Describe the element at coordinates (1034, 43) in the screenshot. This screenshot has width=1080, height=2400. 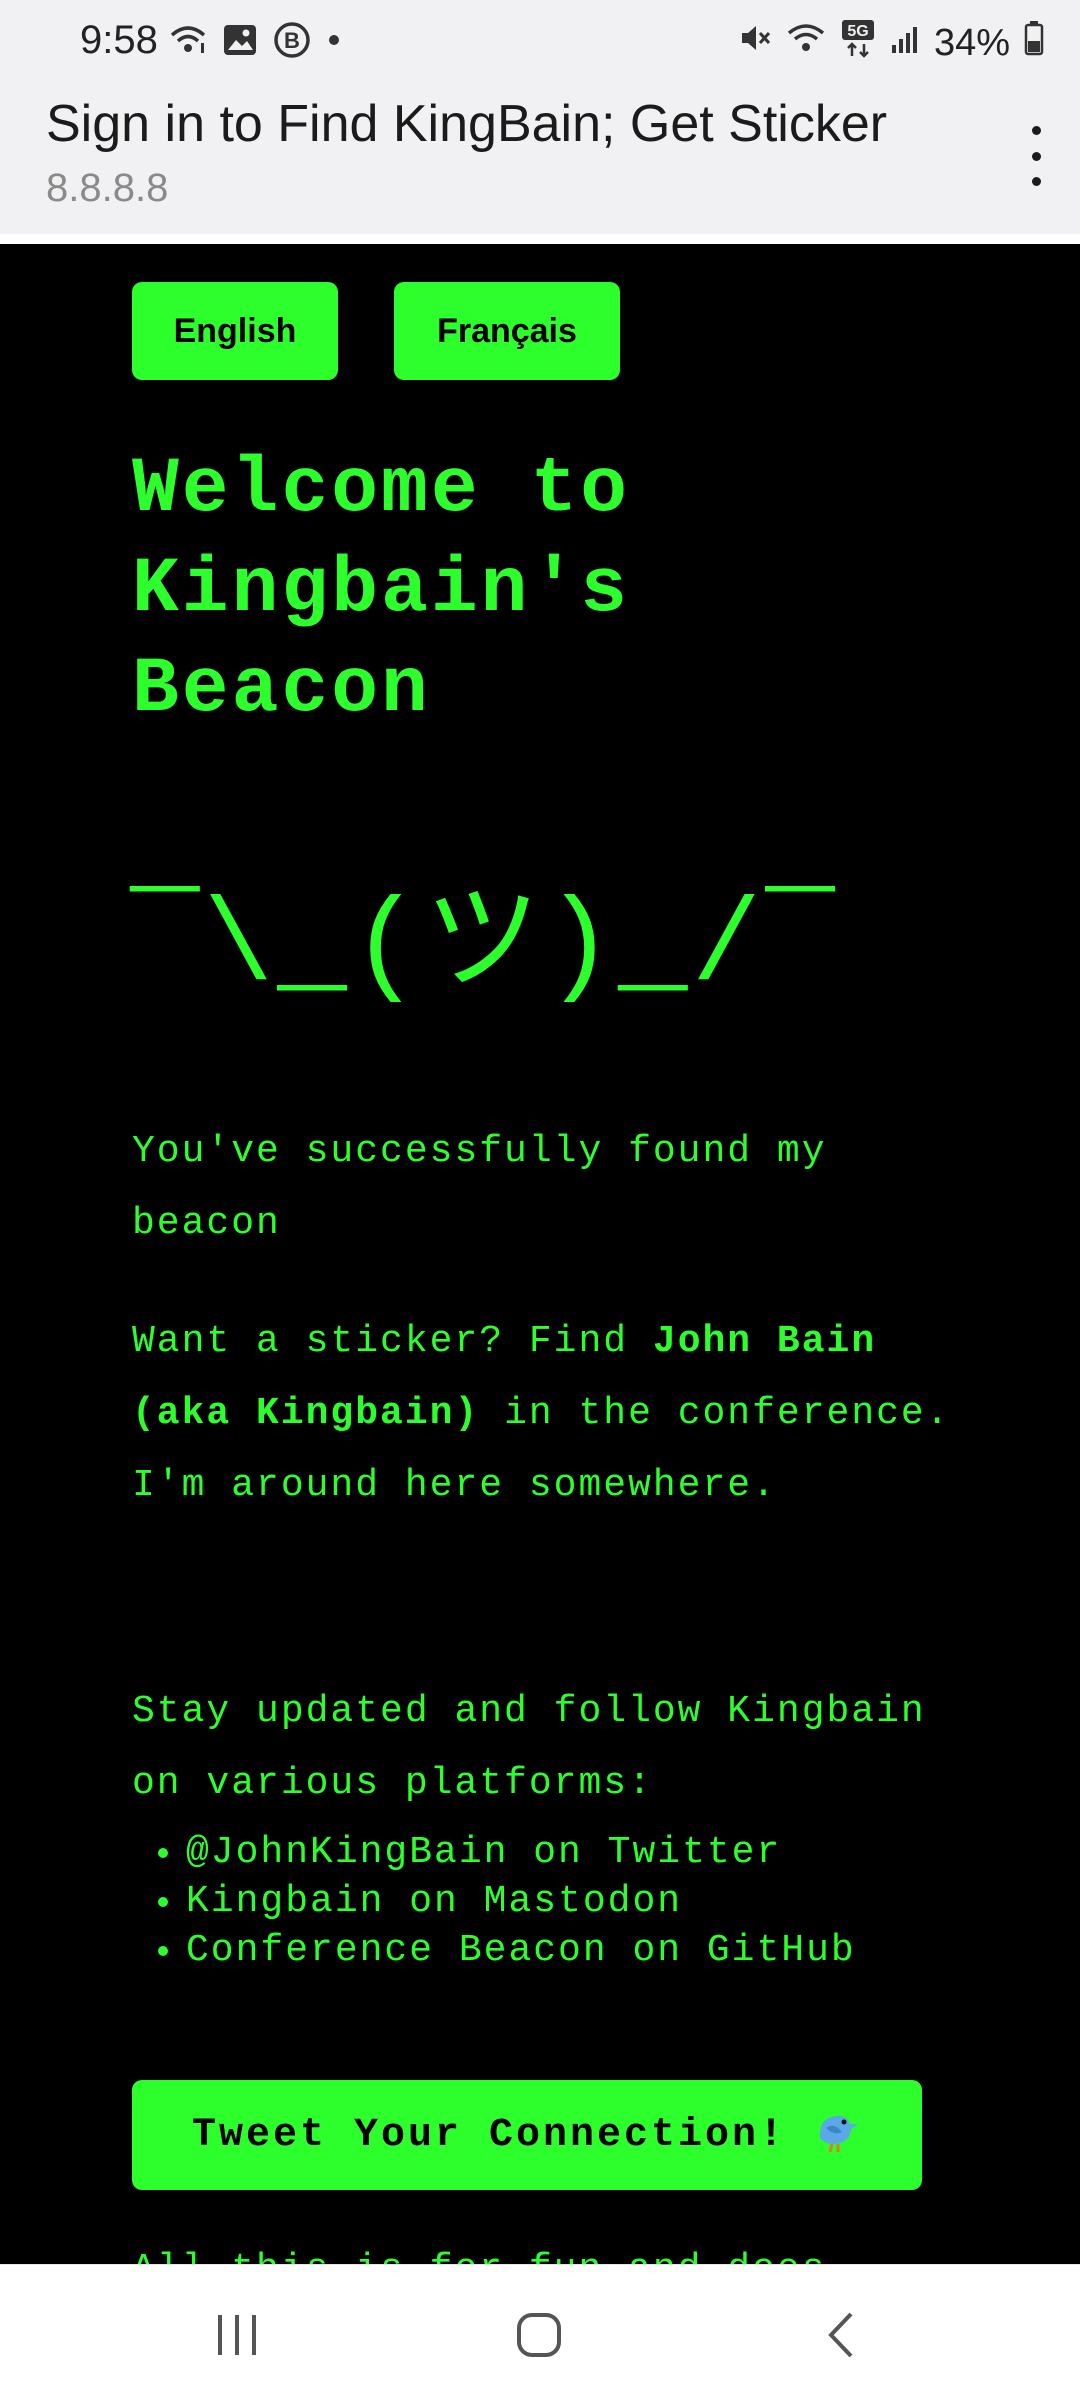
I see `battery-icon` at that location.